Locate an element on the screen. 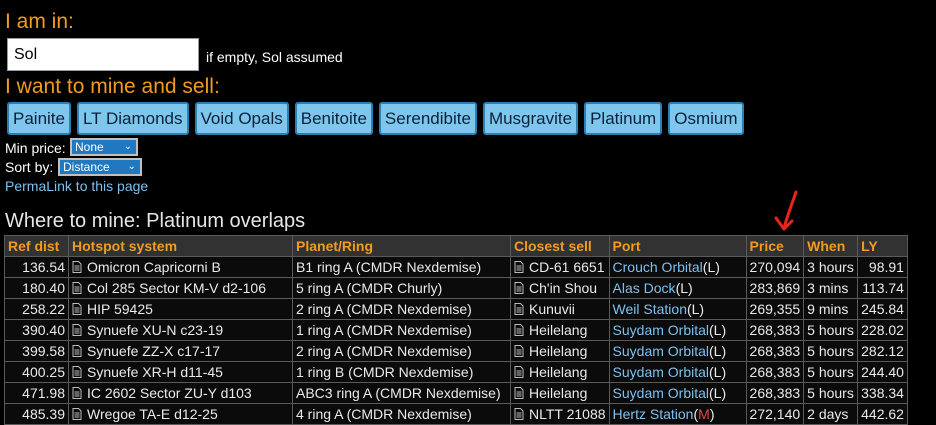 The image size is (936, 425). sort-by-select: Distance ⌄ is located at coordinates (100, 167).